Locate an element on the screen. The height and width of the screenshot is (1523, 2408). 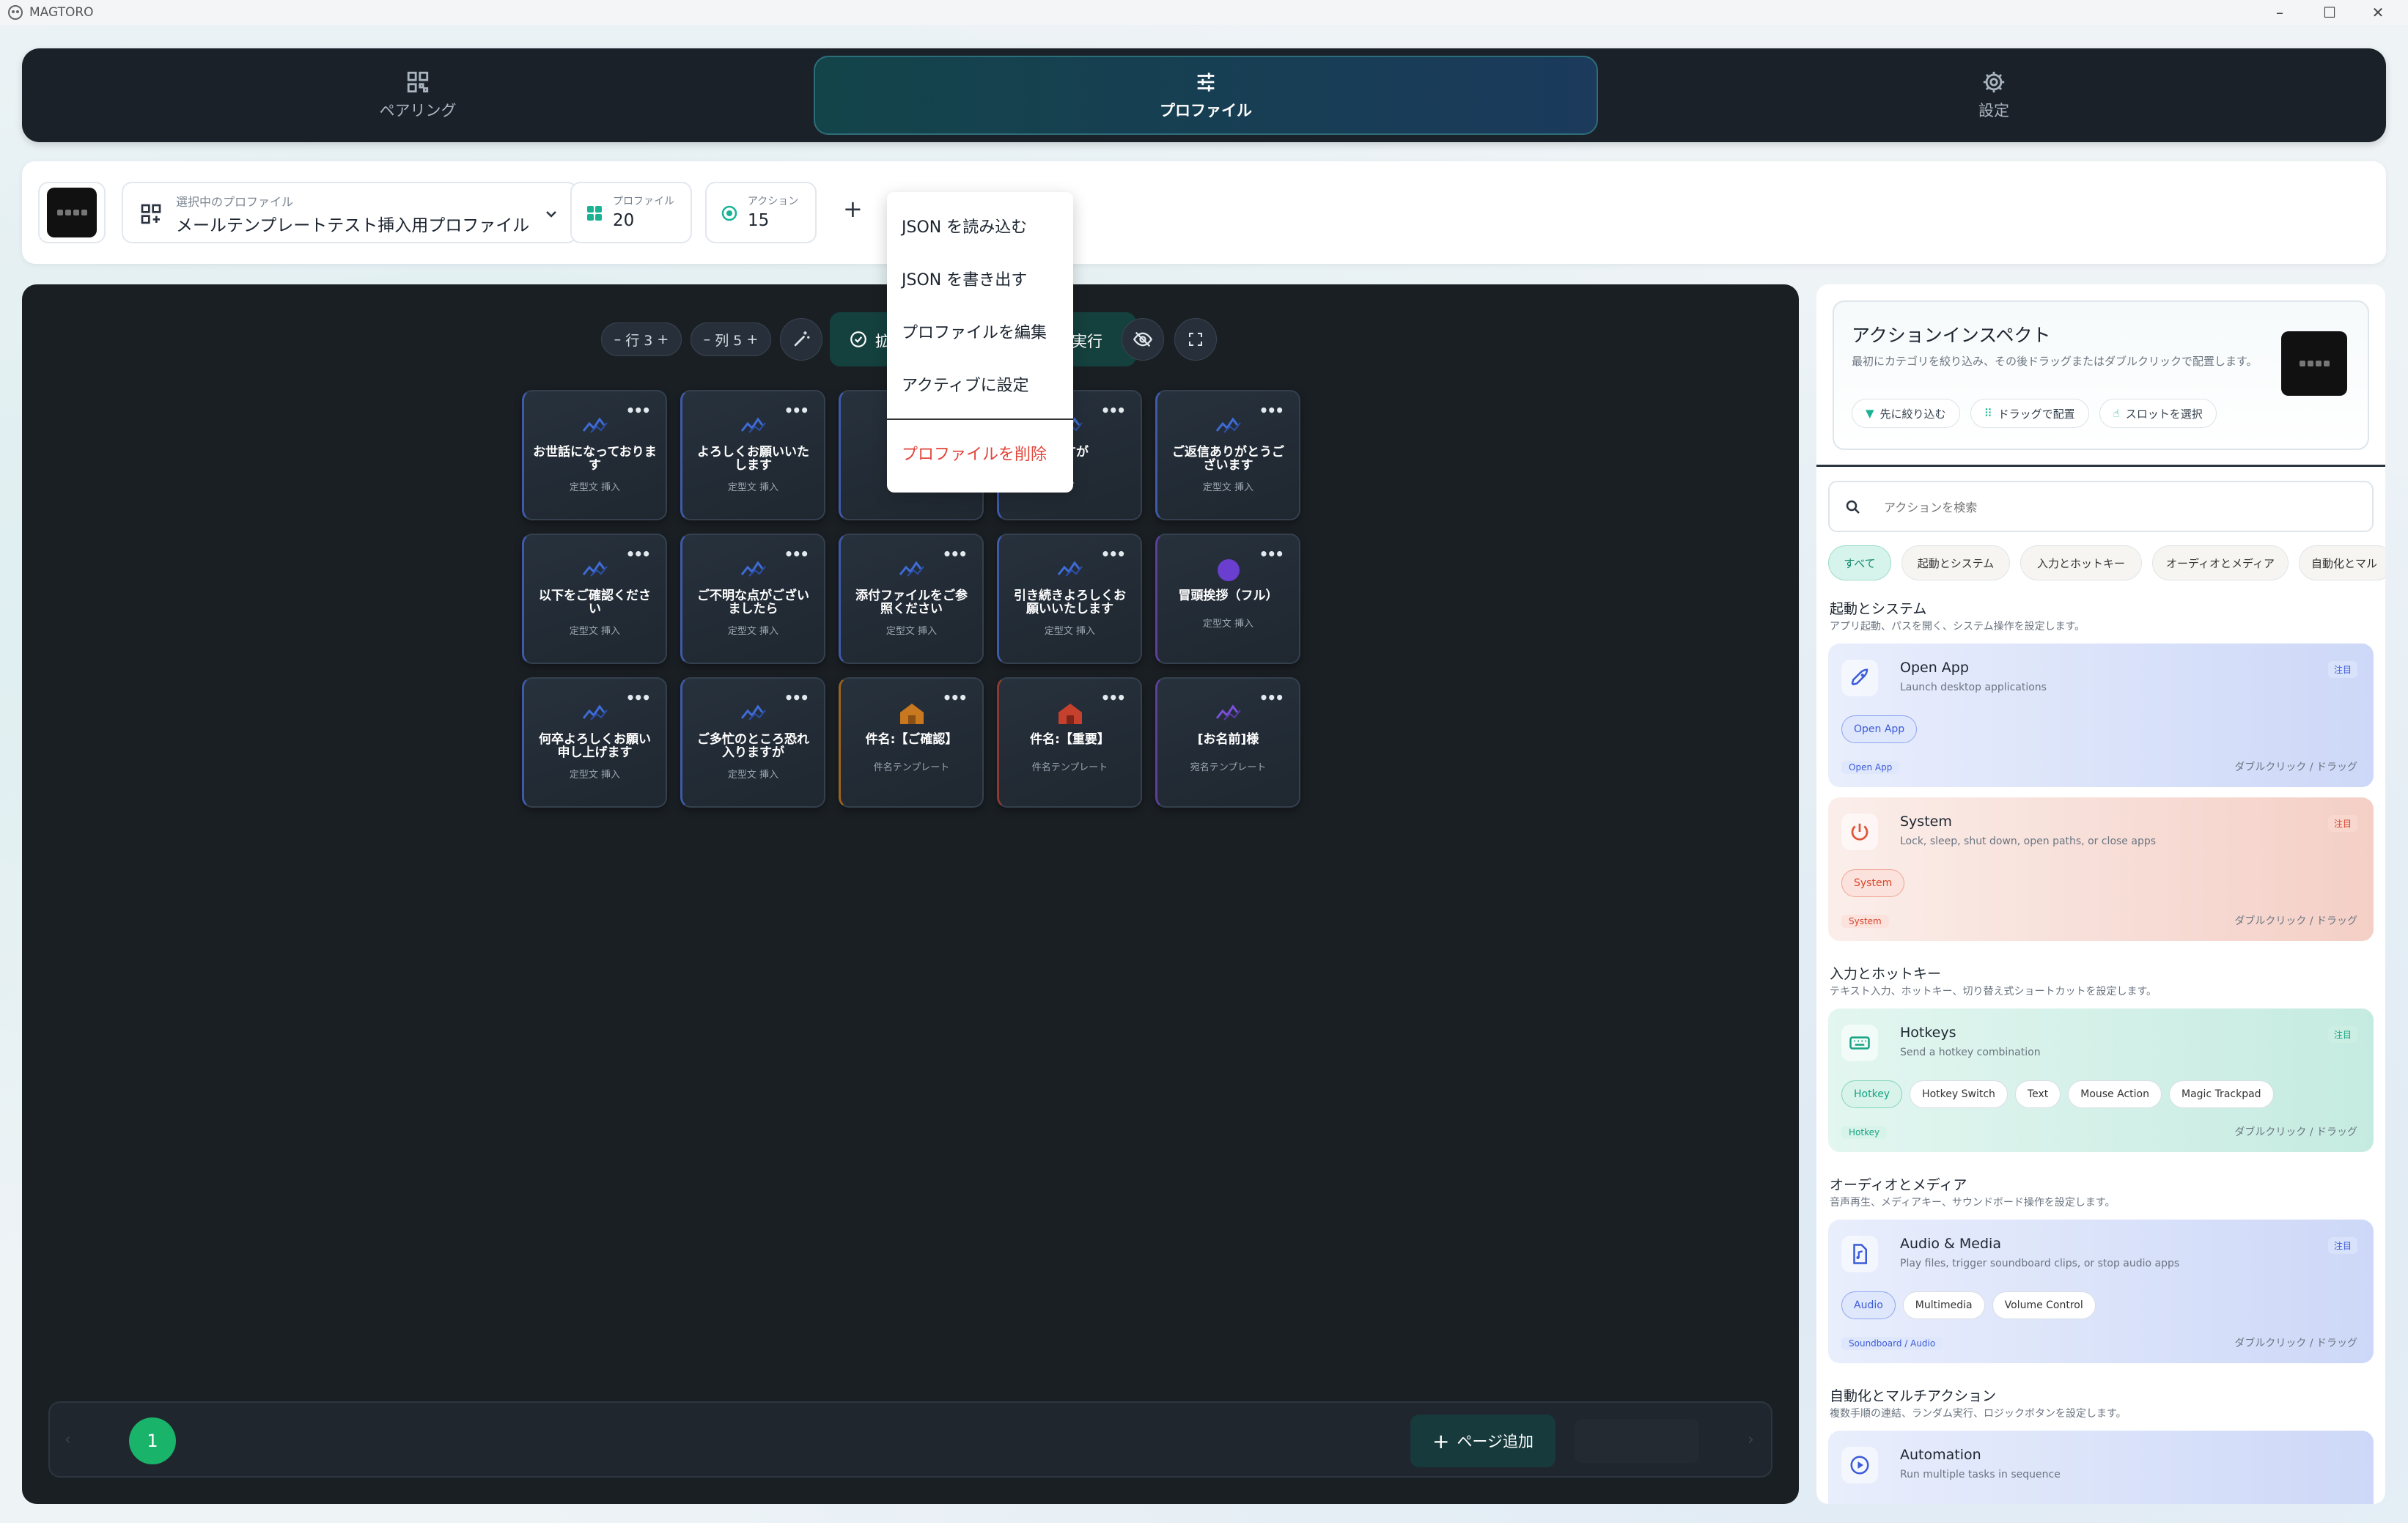
fullscreen-button is located at coordinates (1195, 339).